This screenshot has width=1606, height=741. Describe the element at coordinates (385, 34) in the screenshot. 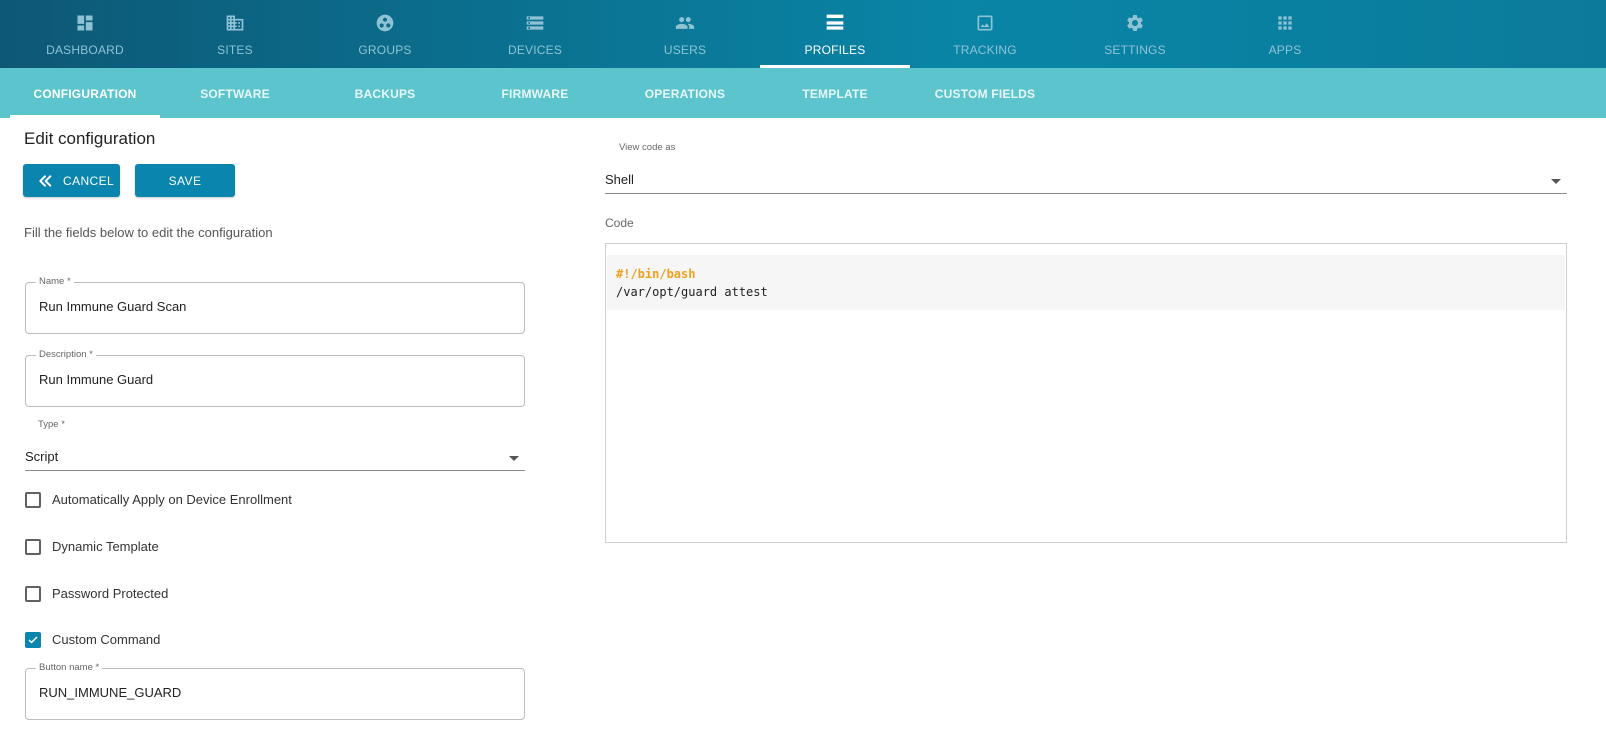

I see `nav-item-groups: GROUPS` at that location.